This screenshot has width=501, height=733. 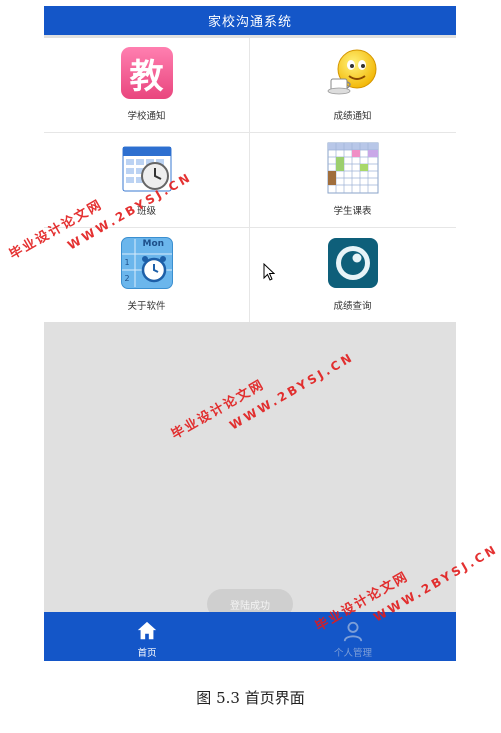 I want to click on app-title: 家校沟通系统, so click(x=249, y=22).